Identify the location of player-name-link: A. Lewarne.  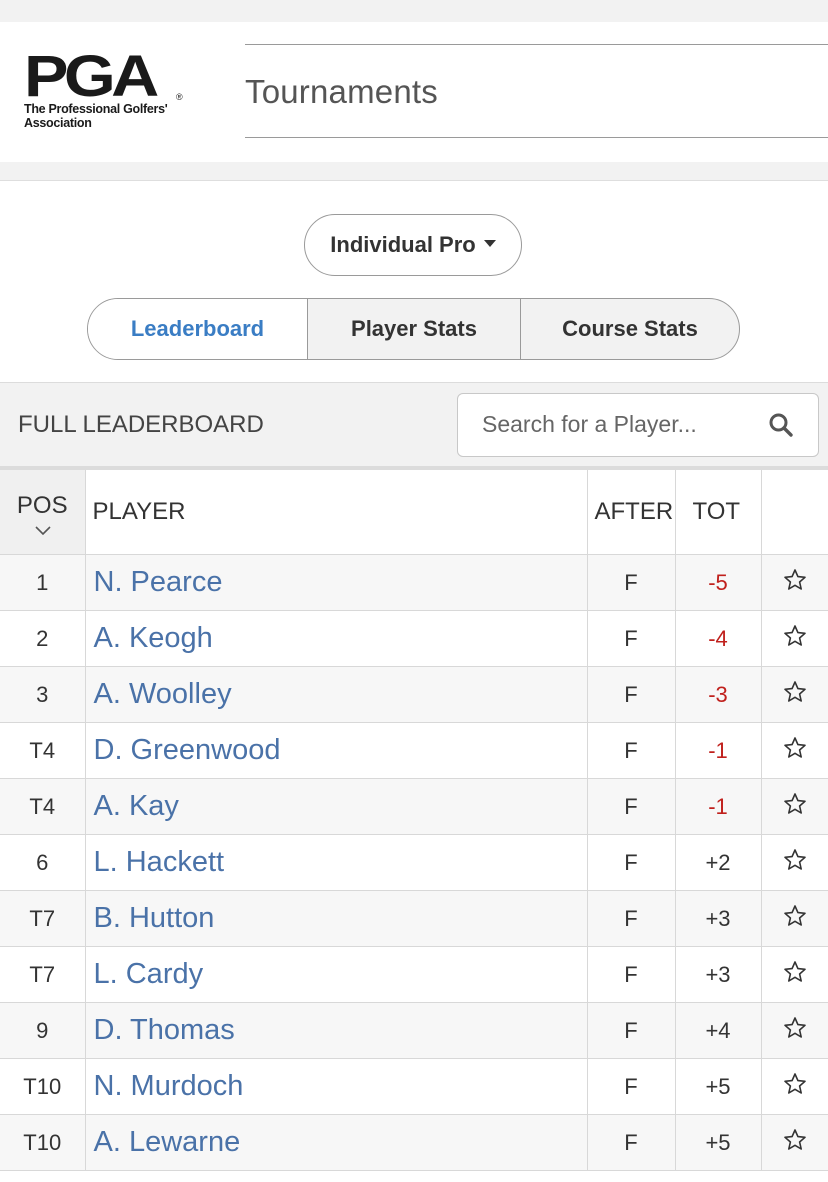
(336, 1142).